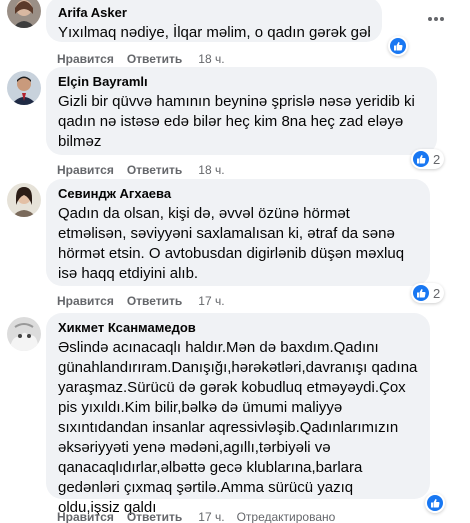 This screenshot has width=470, height=523. I want to click on edited-label: Отредактировано, so click(286, 516).